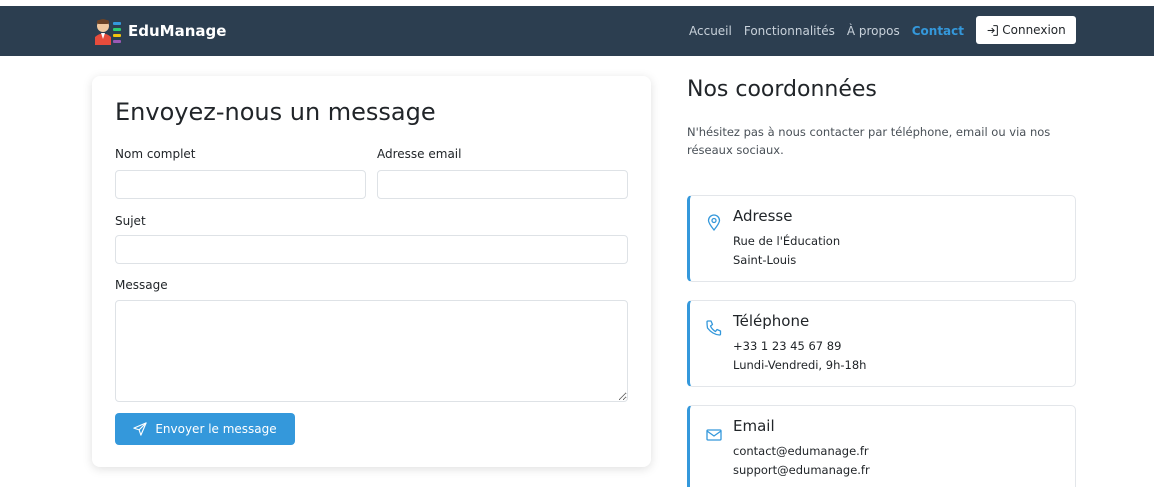  What do you see at coordinates (763, 216) in the screenshot?
I see `address-title: Adresse` at bounding box center [763, 216].